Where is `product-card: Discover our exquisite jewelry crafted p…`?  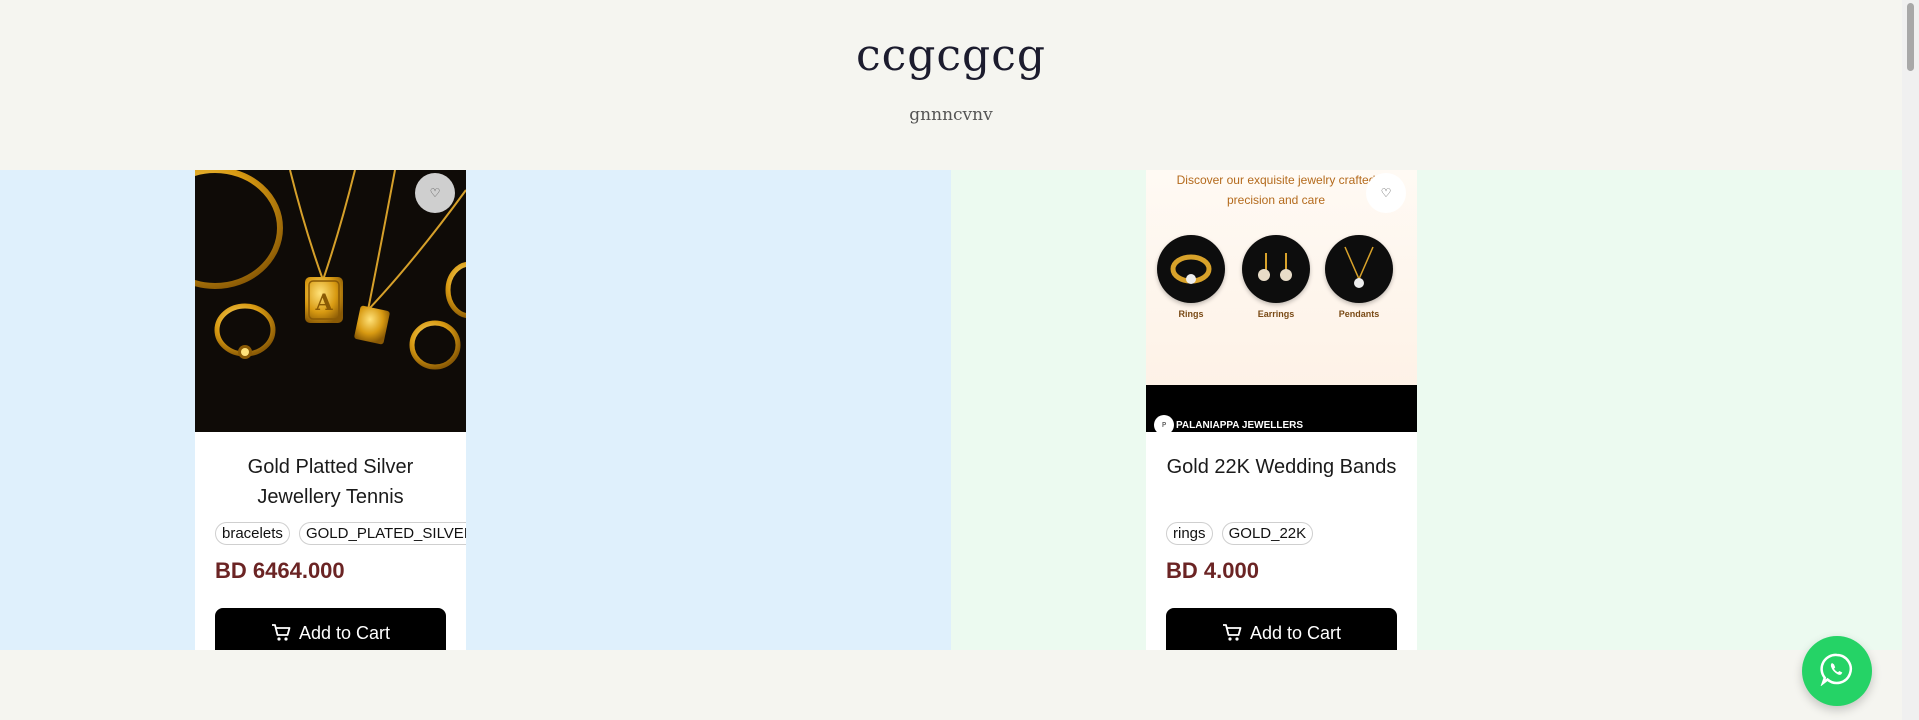 product-card: Discover our exquisite jewelry crafted p… is located at coordinates (1281, 410).